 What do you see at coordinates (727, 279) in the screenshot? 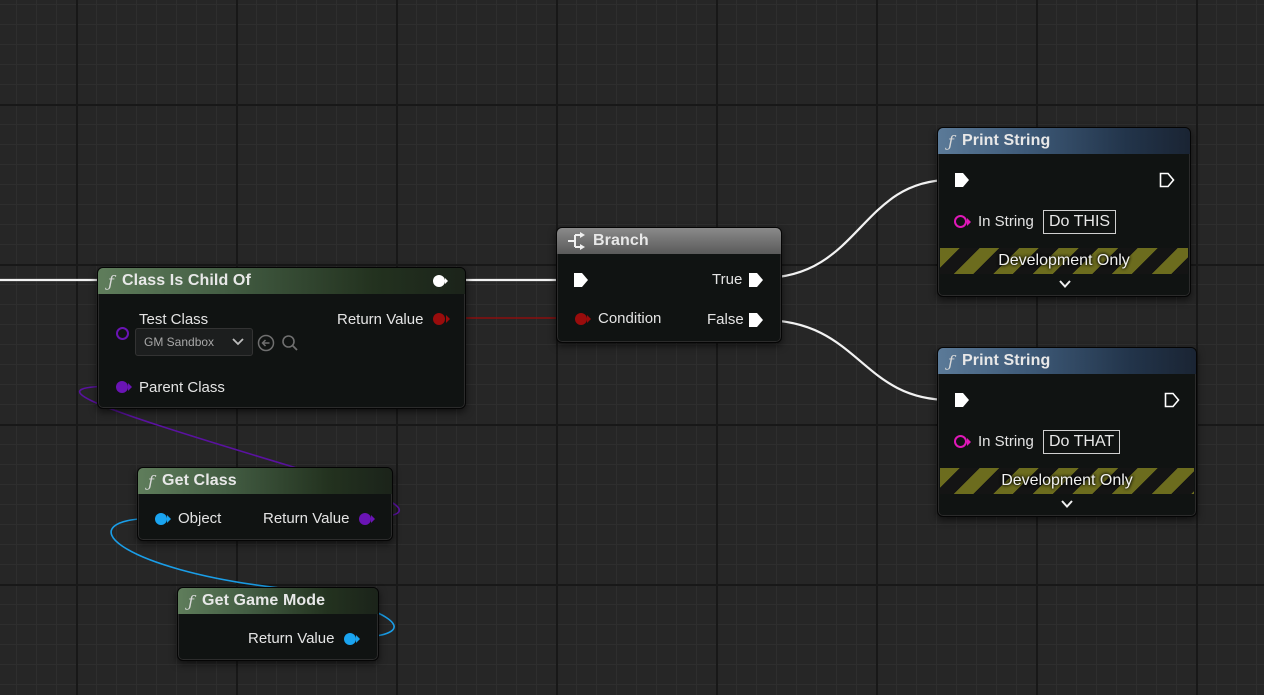
I see `true-label: True` at bounding box center [727, 279].